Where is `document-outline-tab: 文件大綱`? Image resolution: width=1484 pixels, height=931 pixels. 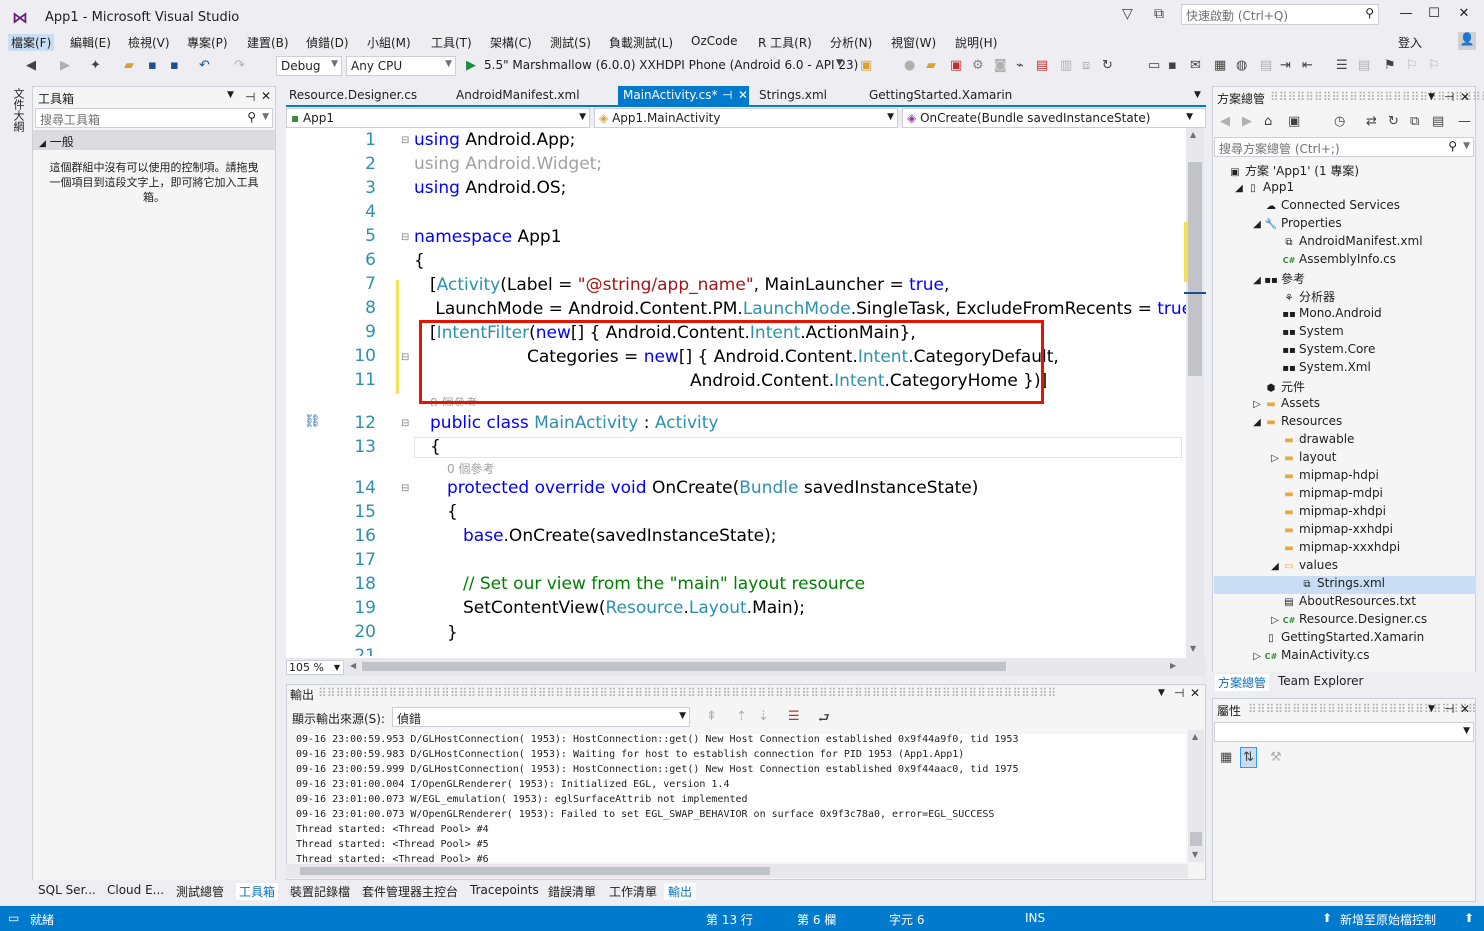 document-outline-tab: 文件大綱 is located at coordinates (18, 110).